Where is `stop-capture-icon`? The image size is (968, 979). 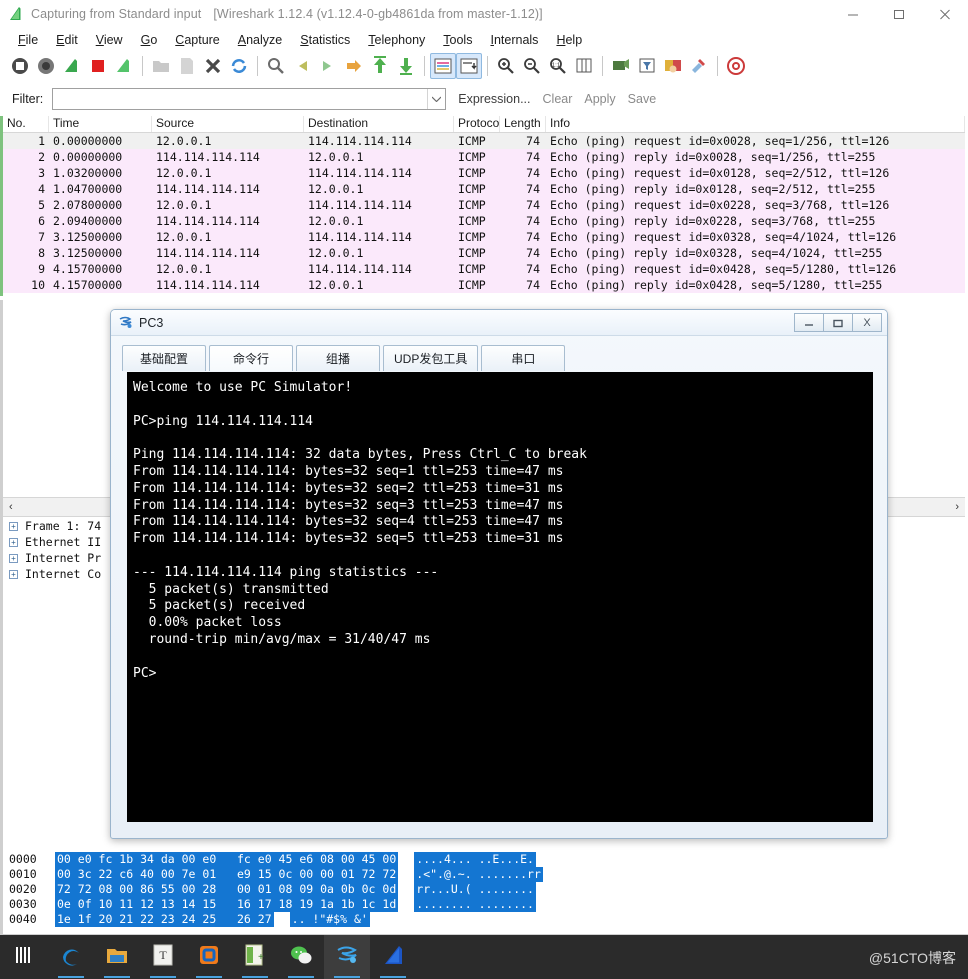 stop-capture-icon is located at coordinates (98, 66).